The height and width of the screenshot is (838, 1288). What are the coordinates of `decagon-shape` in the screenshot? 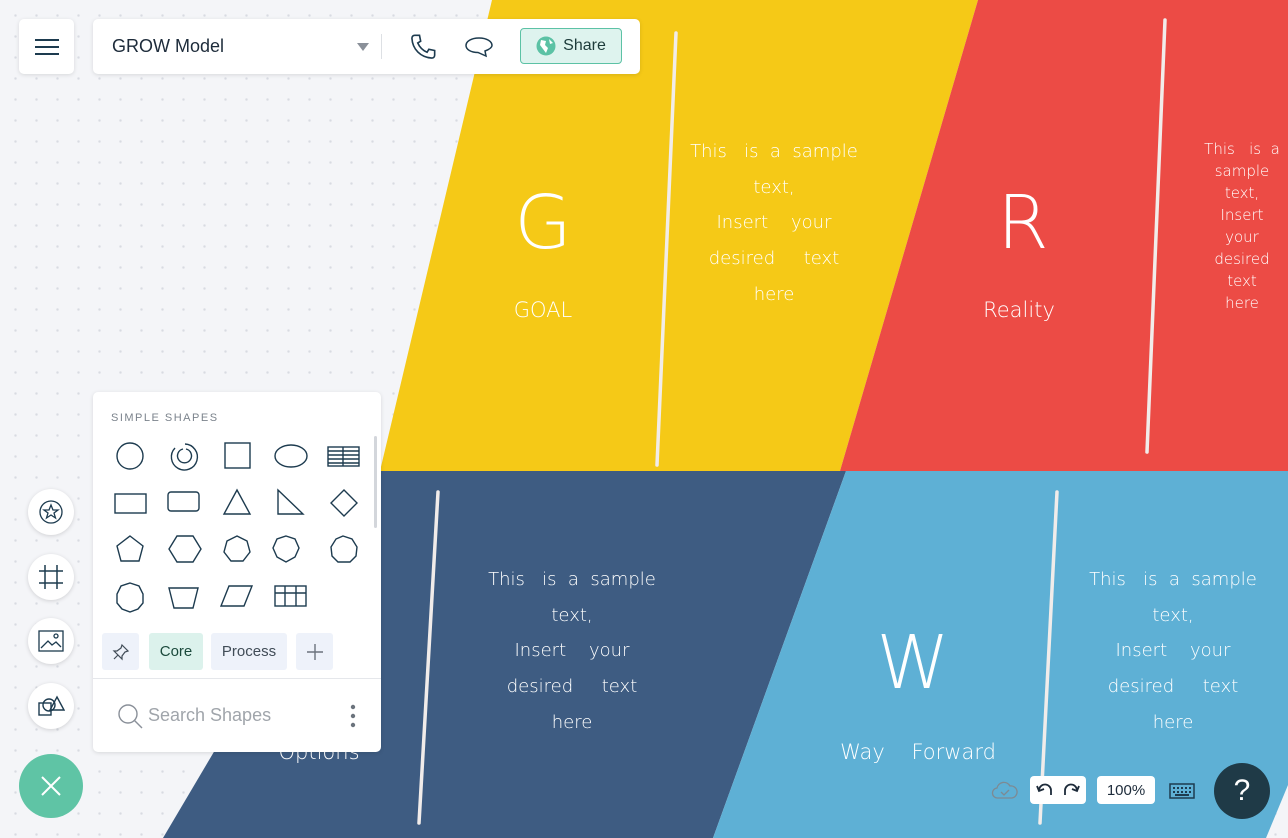 It's located at (130, 597).